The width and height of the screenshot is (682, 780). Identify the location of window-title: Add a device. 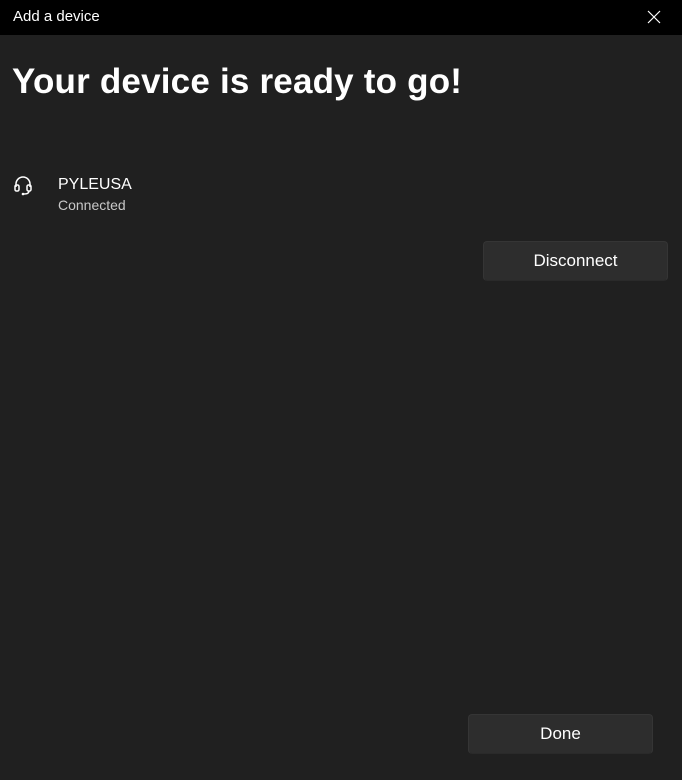
(56, 16).